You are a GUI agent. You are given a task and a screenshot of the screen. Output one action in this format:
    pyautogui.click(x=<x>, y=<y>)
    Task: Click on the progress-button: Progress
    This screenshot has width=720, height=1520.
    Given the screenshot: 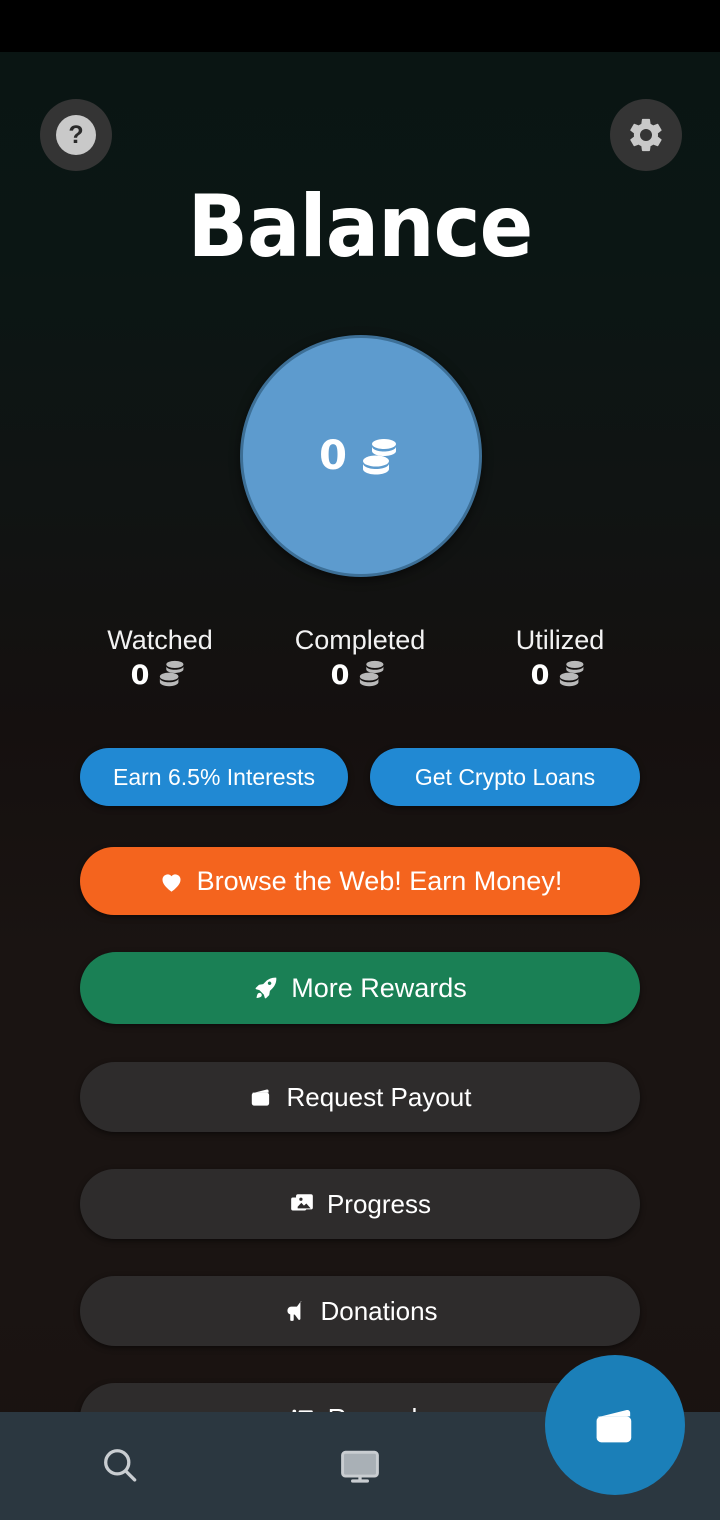 What is the action you would take?
    pyautogui.click(x=360, y=1204)
    